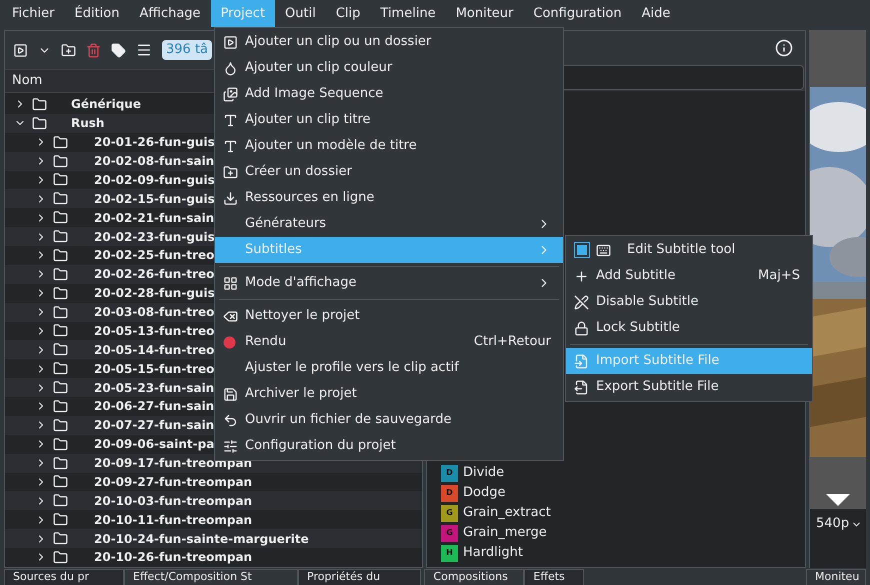 This screenshot has width=870, height=585. Describe the element at coordinates (554, 577) in the screenshot. I see `dock-tab: Effets` at that location.